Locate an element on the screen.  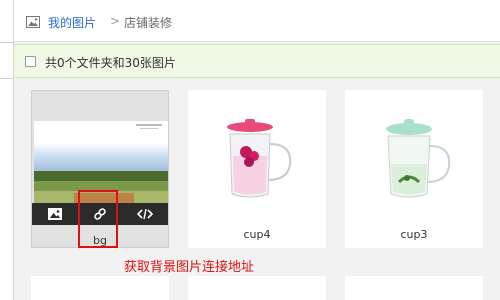
sidebar-edge is located at coordinates (7, 150).